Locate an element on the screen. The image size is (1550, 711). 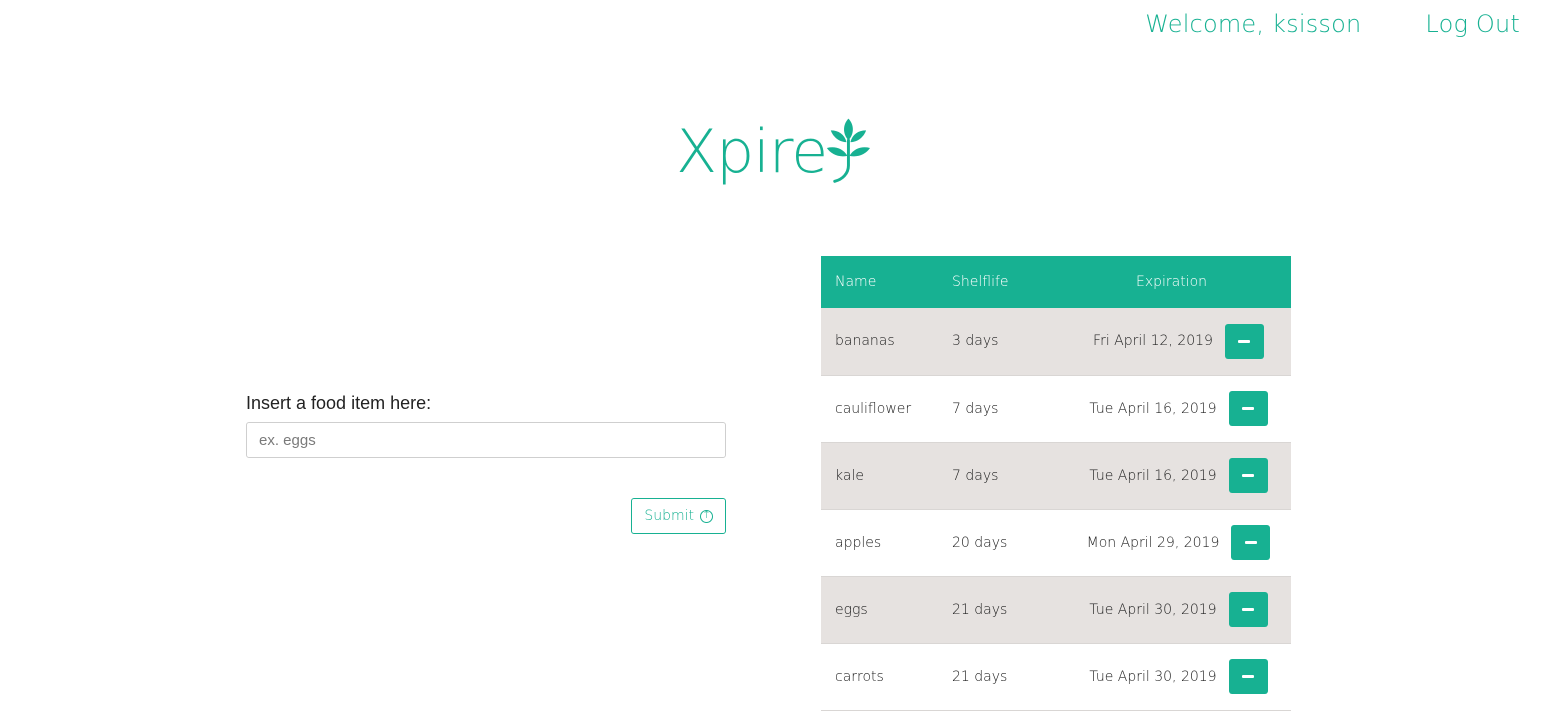
food-input-label: Insert a food item here: is located at coordinates (339, 403).